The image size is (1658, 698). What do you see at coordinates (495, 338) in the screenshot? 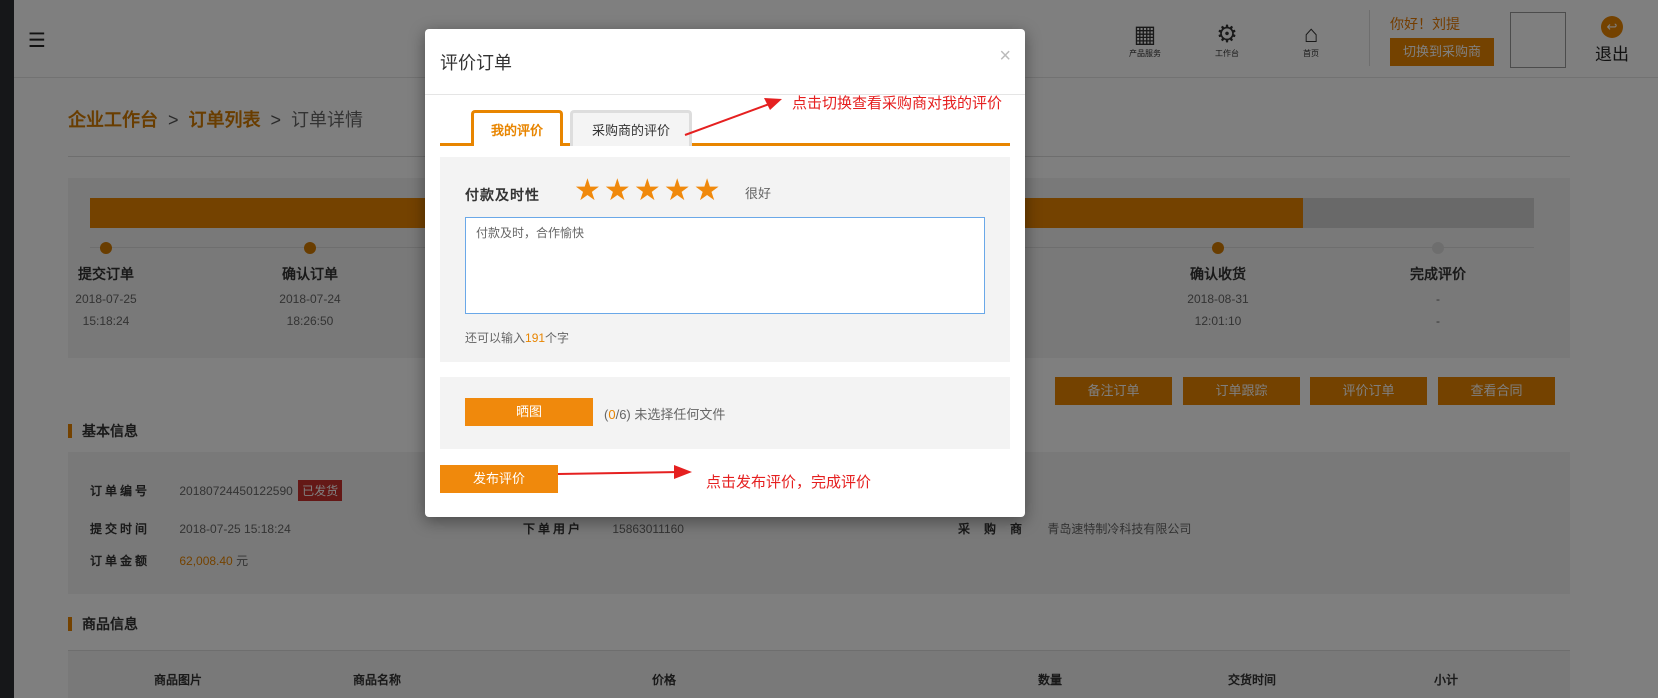
I see `hint-prefix: 还可以输入` at bounding box center [495, 338].